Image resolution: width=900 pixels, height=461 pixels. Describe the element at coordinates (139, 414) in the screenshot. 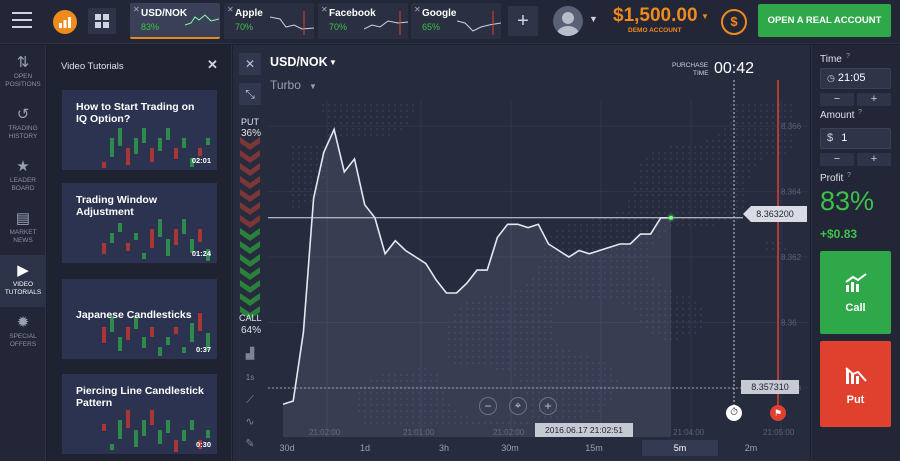

I see `video-card: Piercing Line Candlestick Pattern 0:30` at that location.